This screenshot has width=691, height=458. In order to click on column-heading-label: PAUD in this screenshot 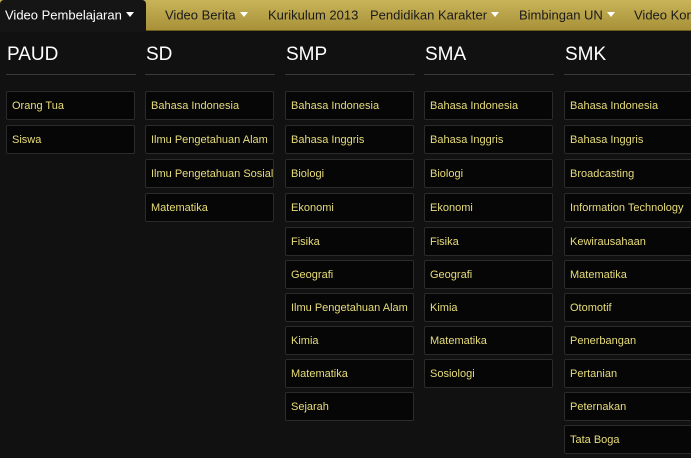, I will do `click(33, 54)`.